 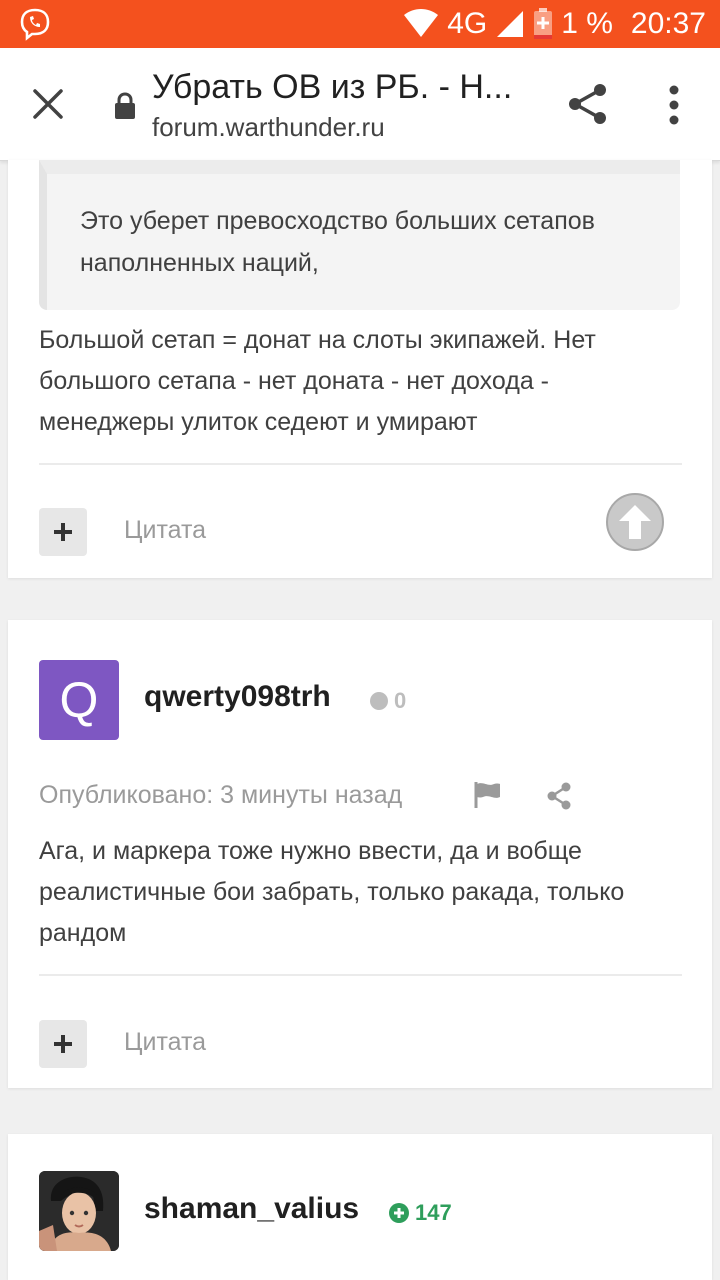 What do you see at coordinates (668, 23) in the screenshot?
I see `clock: 20:37` at bounding box center [668, 23].